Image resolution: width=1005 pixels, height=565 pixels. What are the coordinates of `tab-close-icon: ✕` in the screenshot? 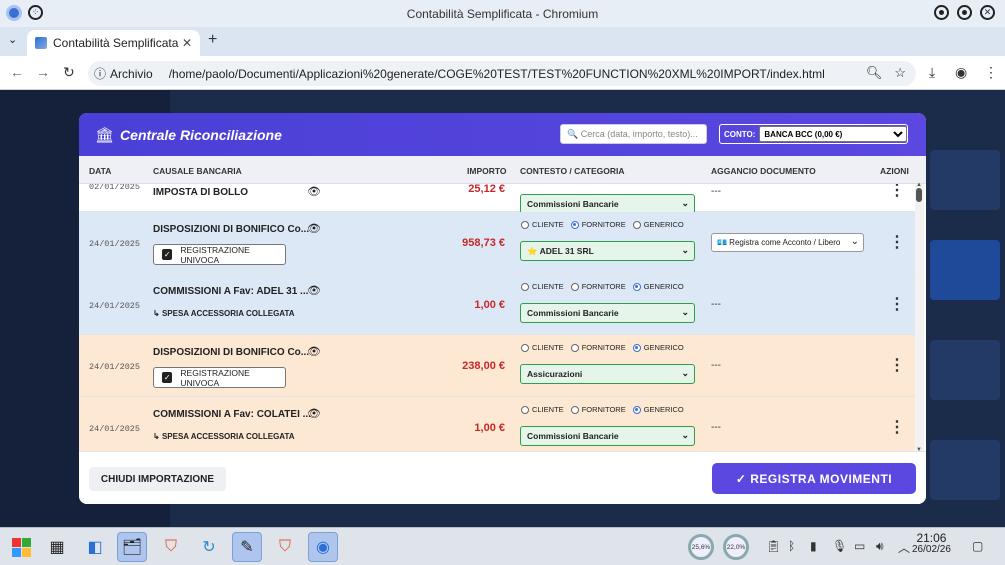 It's located at (187, 43).